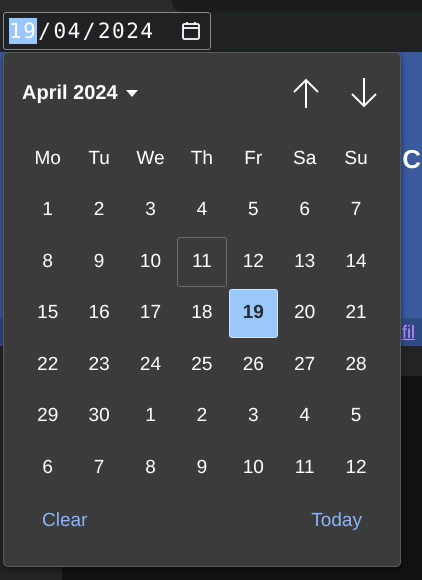 Image resolution: width=422 pixels, height=580 pixels. I want to click on calendar-day: 15, so click(47, 313).